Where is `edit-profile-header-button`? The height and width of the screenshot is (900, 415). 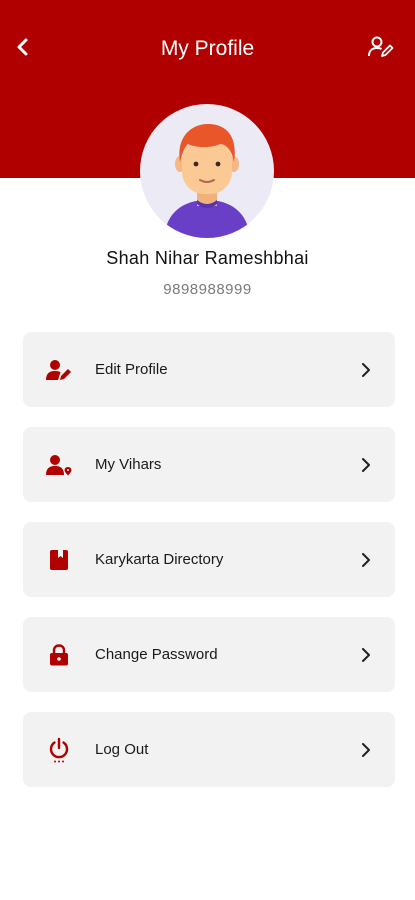 edit-profile-header-button is located at coordinates (381, 49).